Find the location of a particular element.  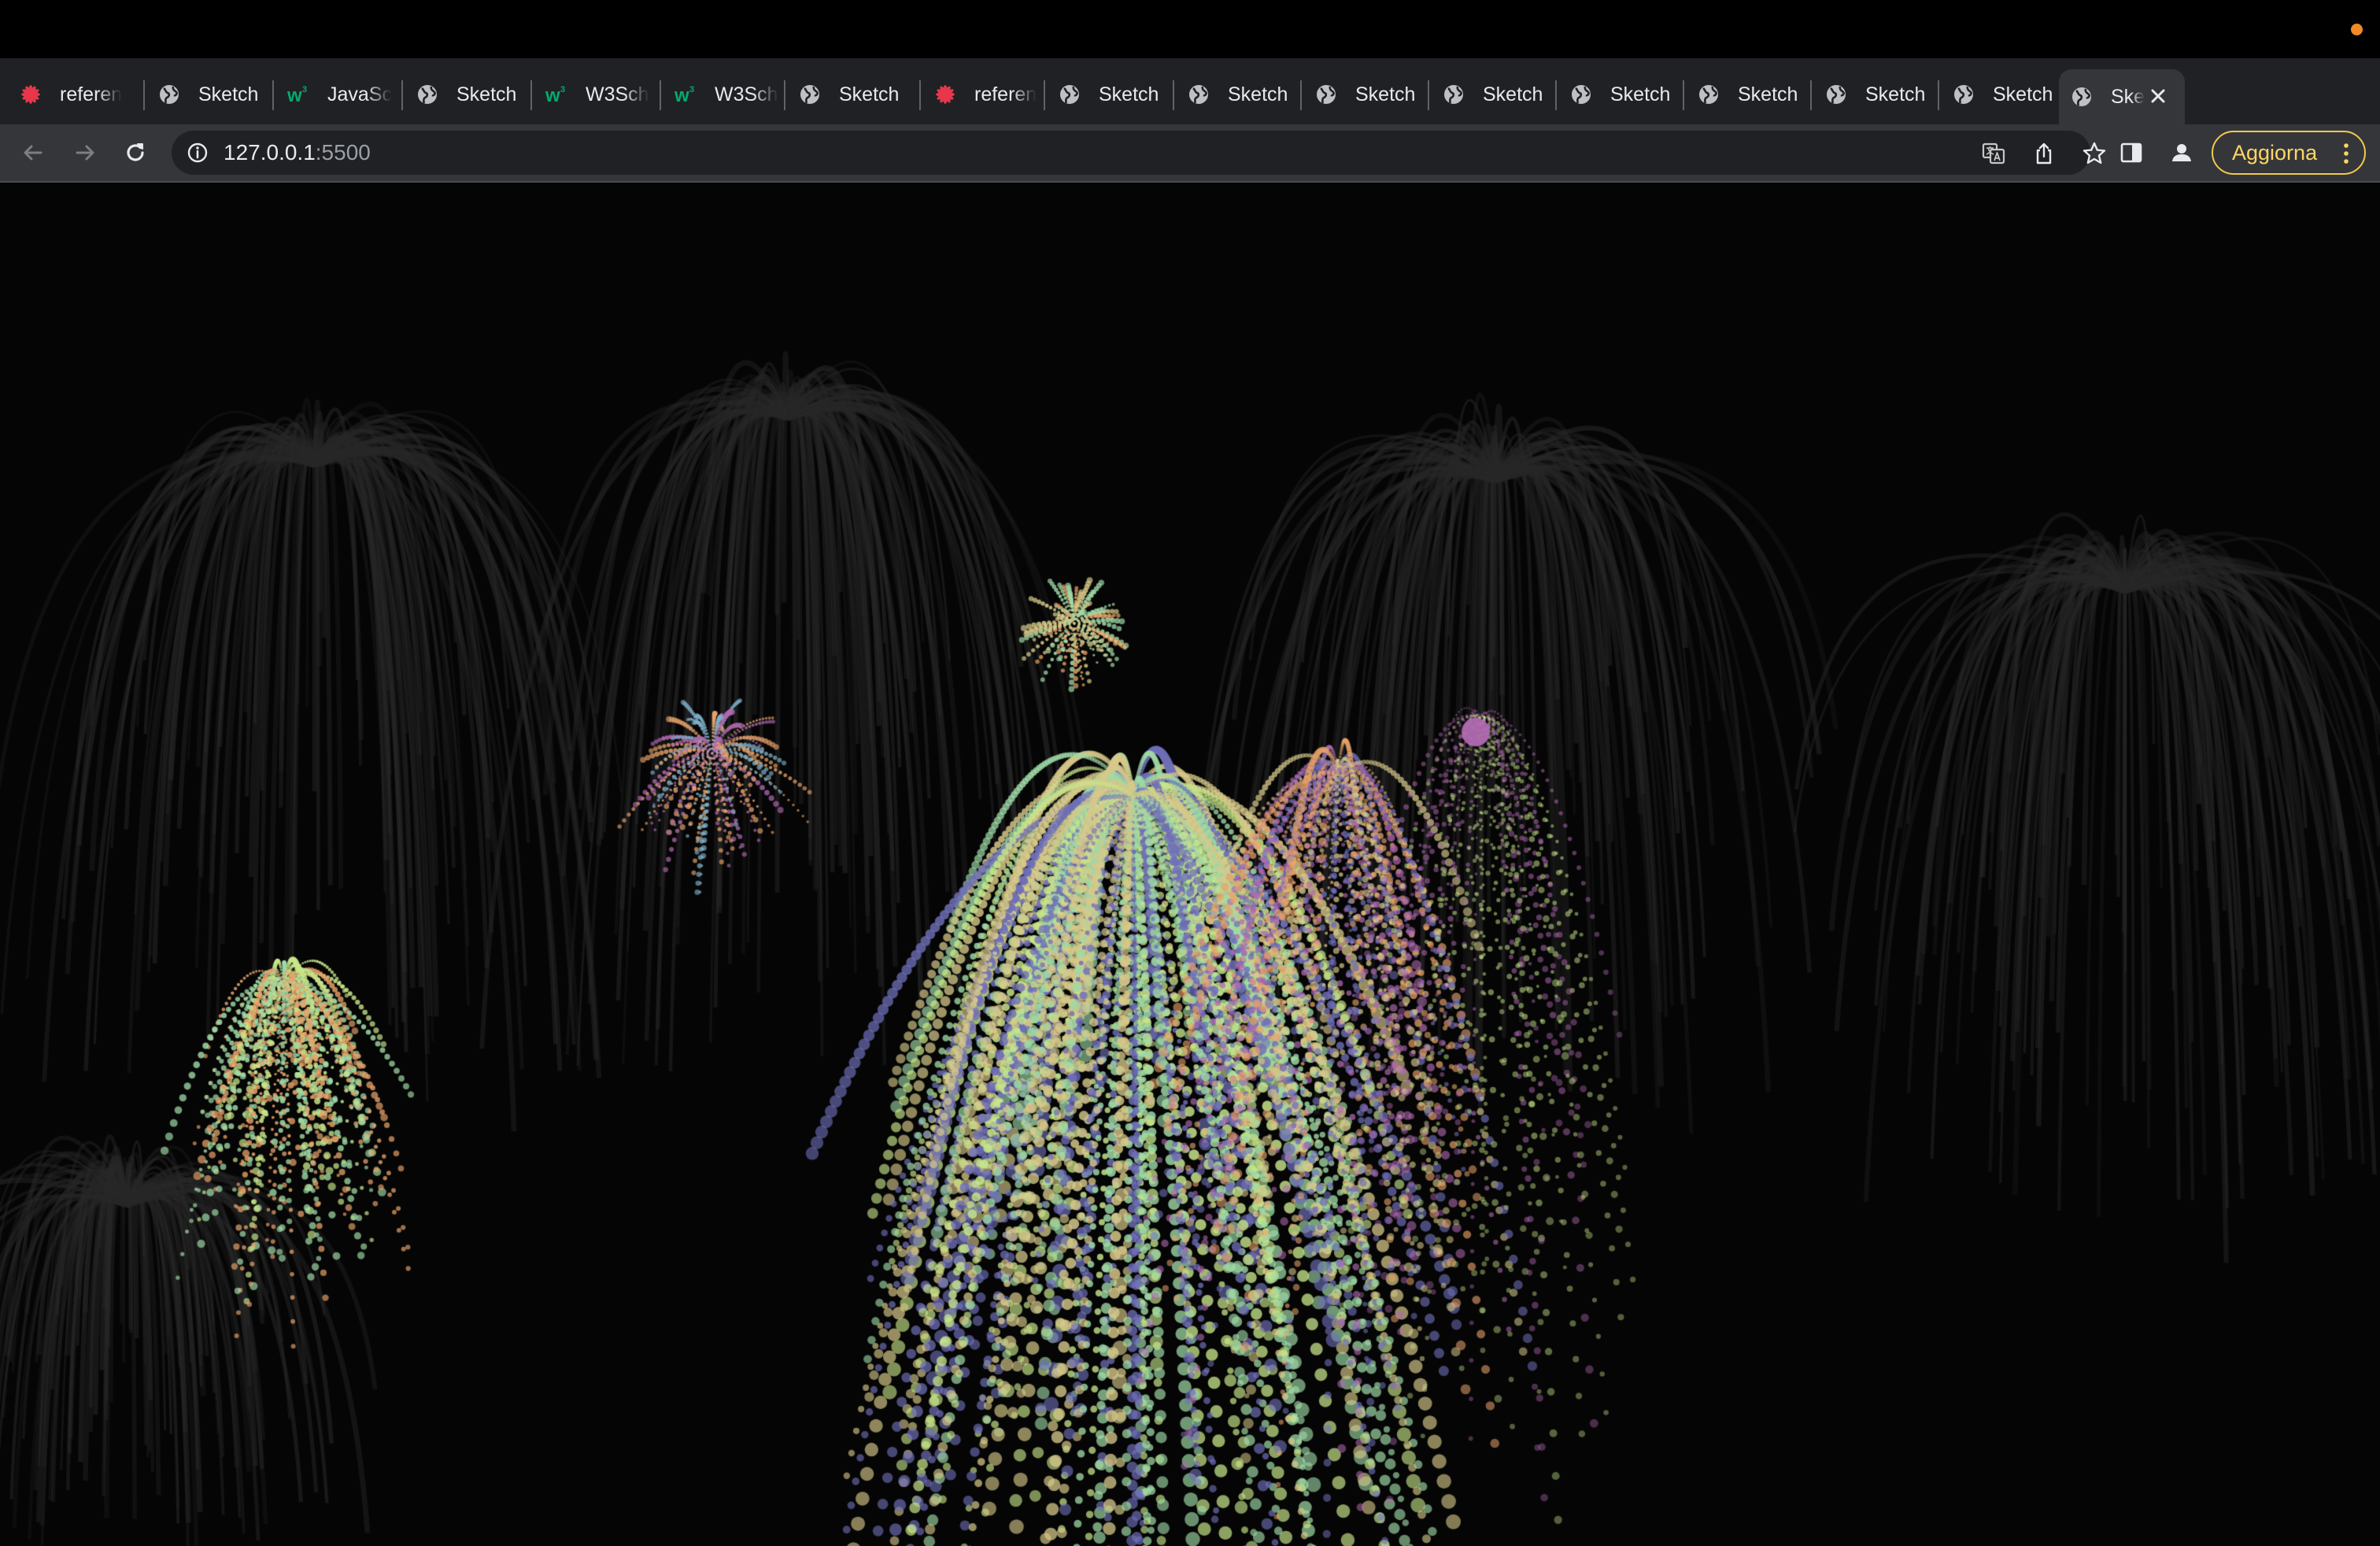

translate-button is located at coordinates (1994, 153).